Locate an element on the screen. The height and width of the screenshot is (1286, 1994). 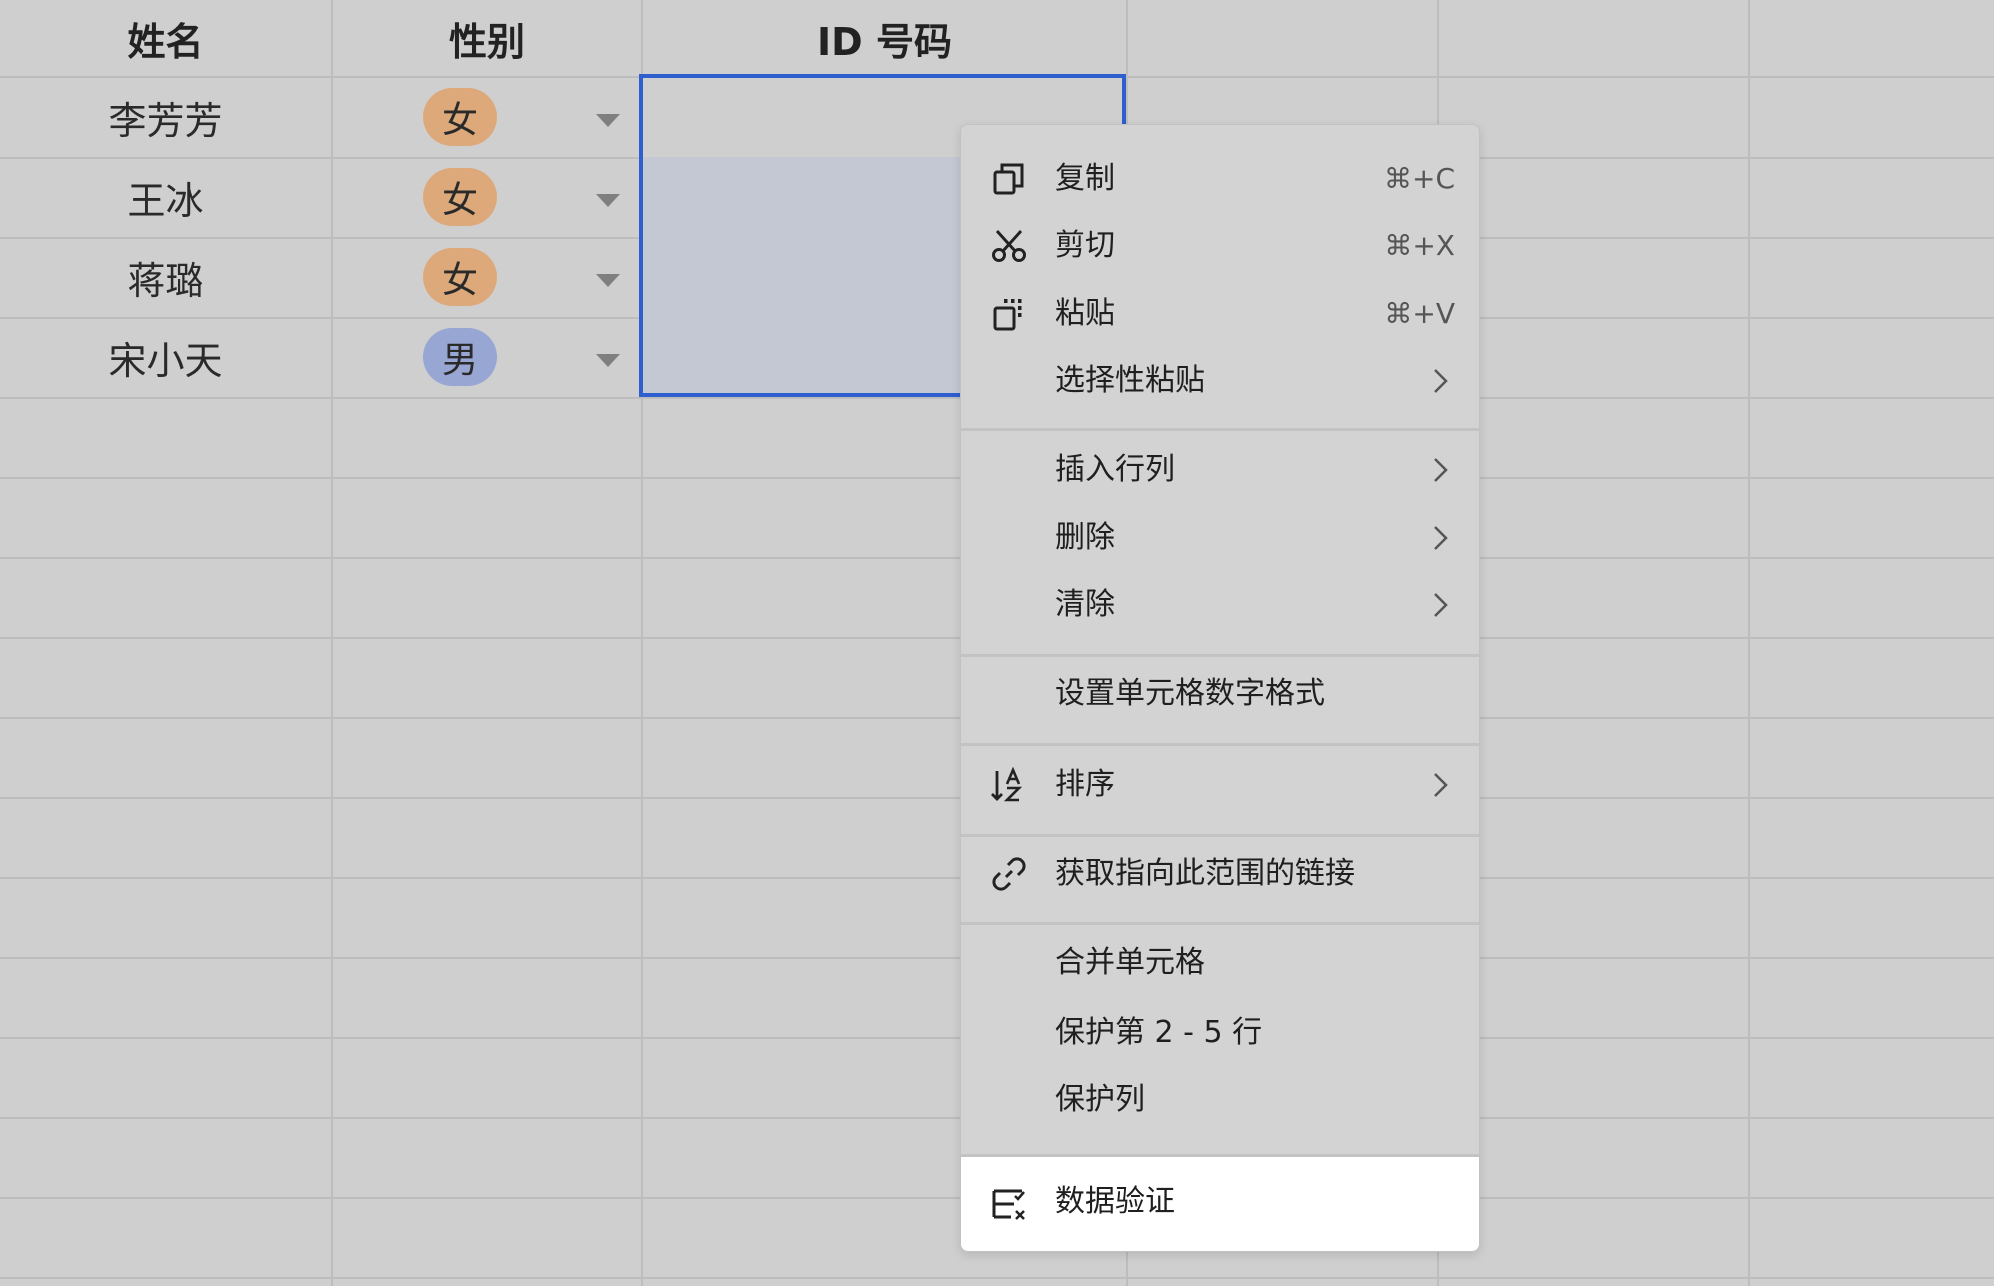
menu-item-delete: 删除 is located at coordinates (1220, 538).